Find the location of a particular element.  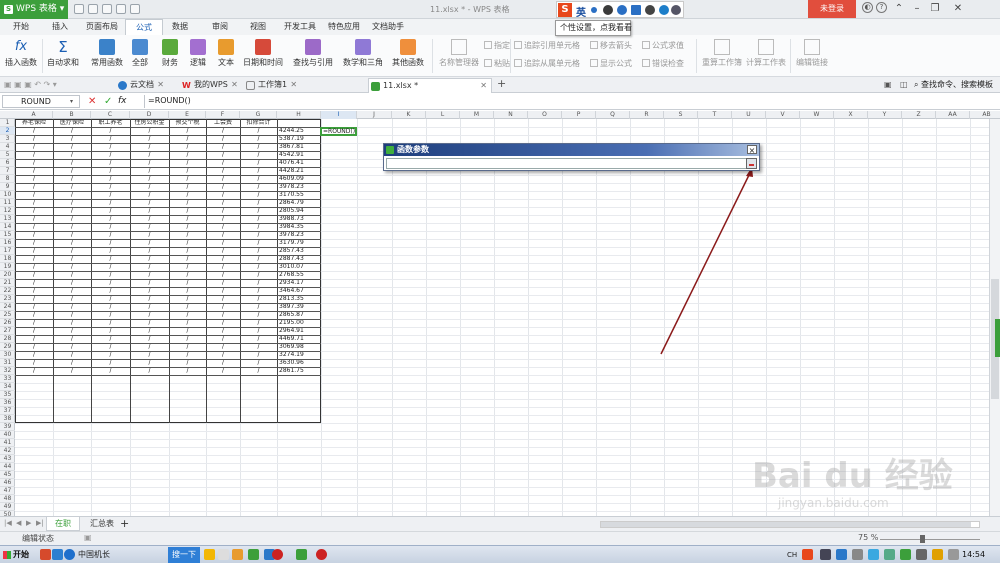

value-cell: 3630.96 is located at coordinates (299, 363).